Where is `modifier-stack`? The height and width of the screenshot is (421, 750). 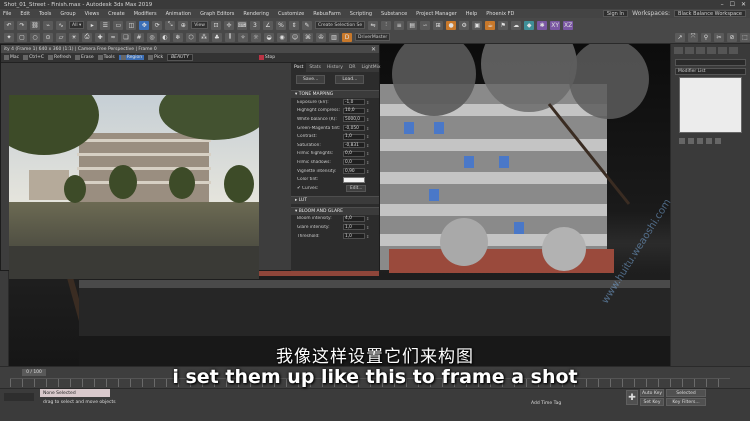 modifier-stack is located at coordinates (710, 105).